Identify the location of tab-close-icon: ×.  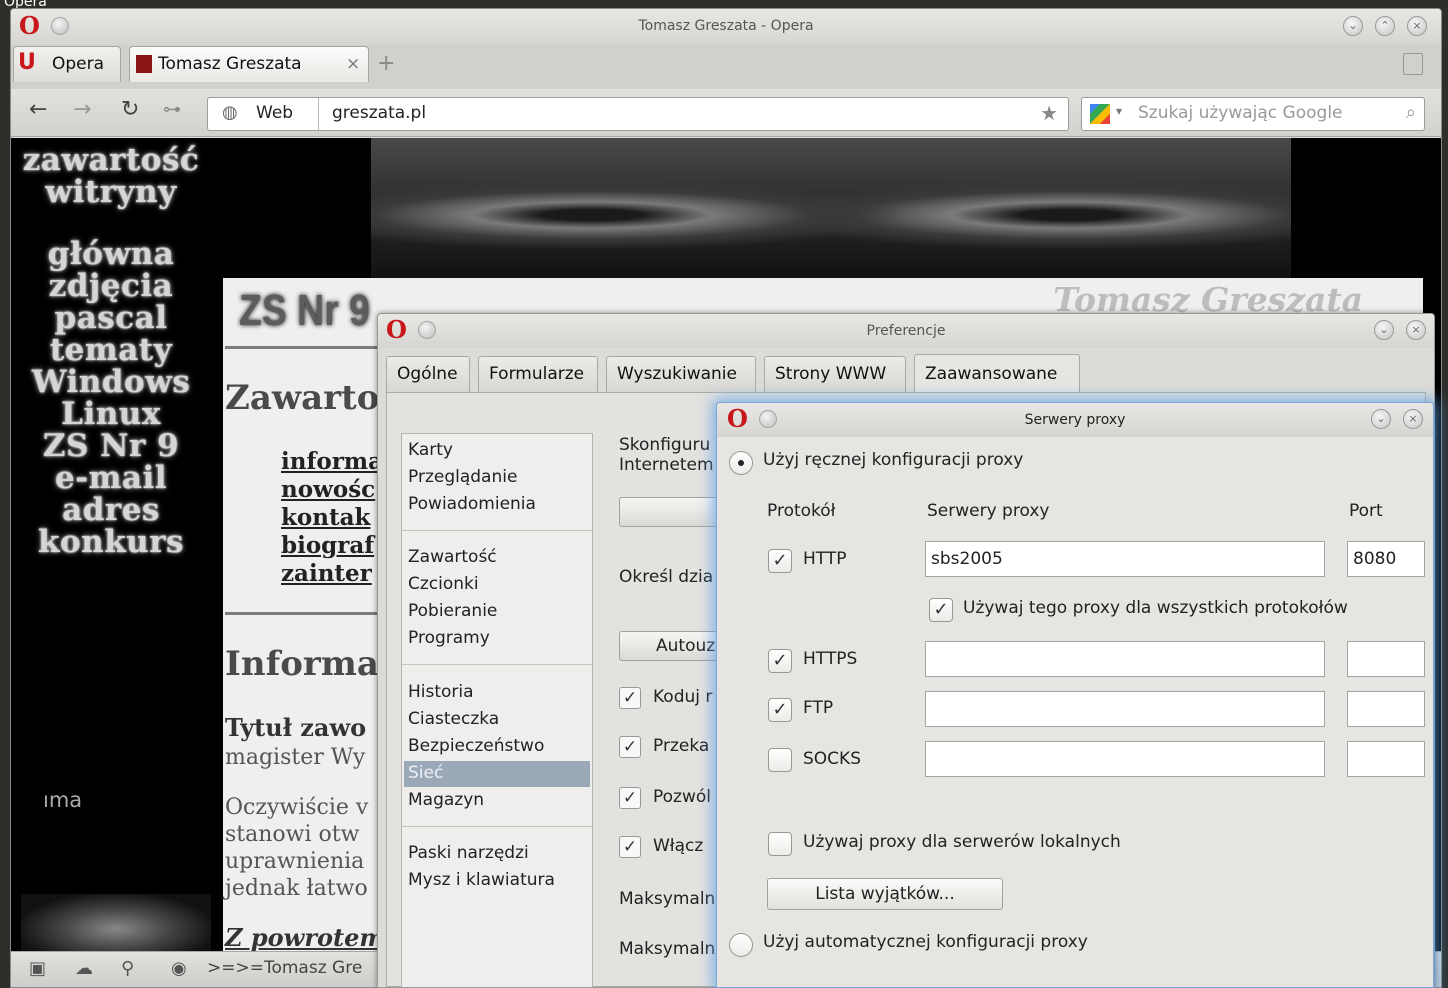
(353, 64).